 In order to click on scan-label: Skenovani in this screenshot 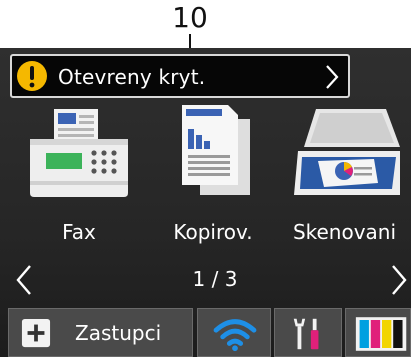, I will do `click(344, 232)`.